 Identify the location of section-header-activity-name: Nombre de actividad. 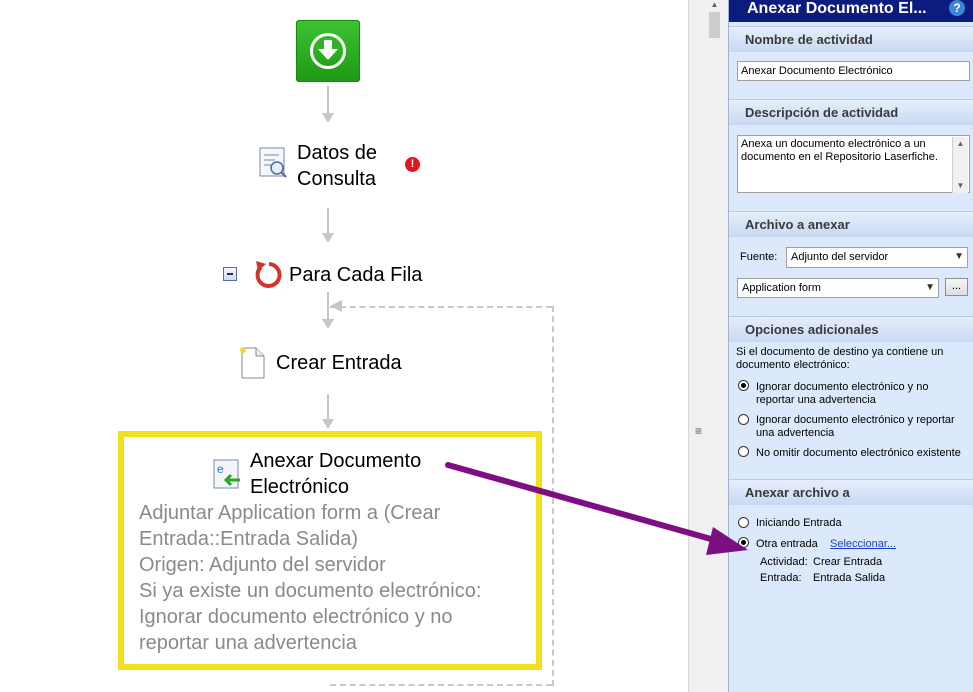
(851, 39).